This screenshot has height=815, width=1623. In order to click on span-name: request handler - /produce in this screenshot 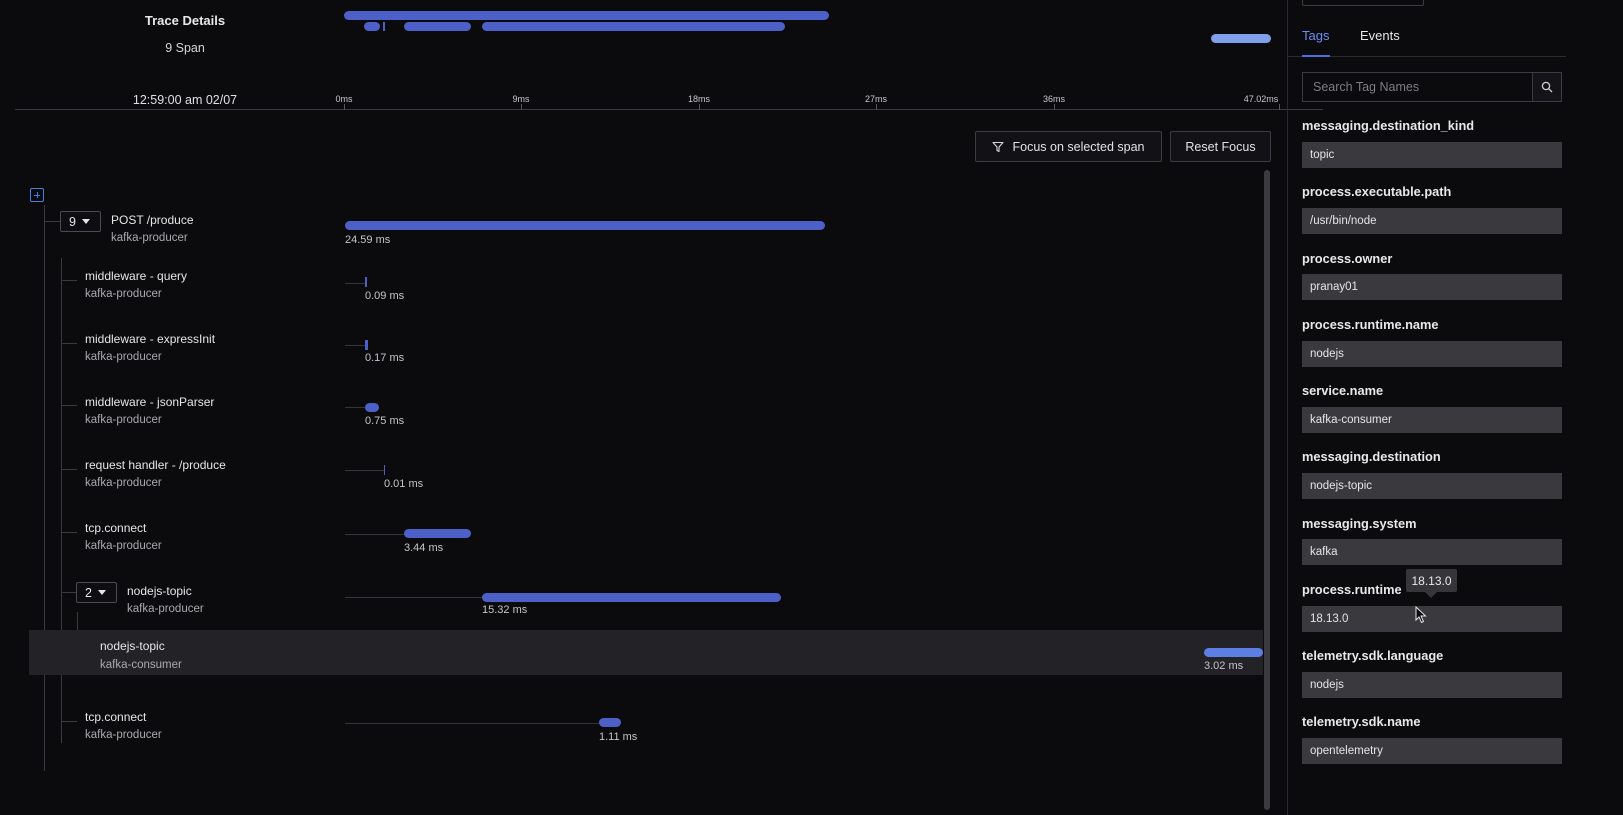, I will do `click(155, 465)`.